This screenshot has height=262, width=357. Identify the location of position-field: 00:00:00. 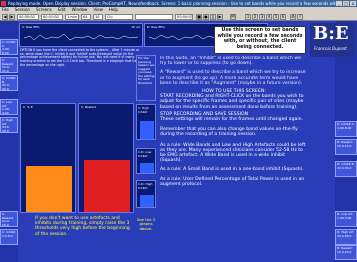
(184, 17).